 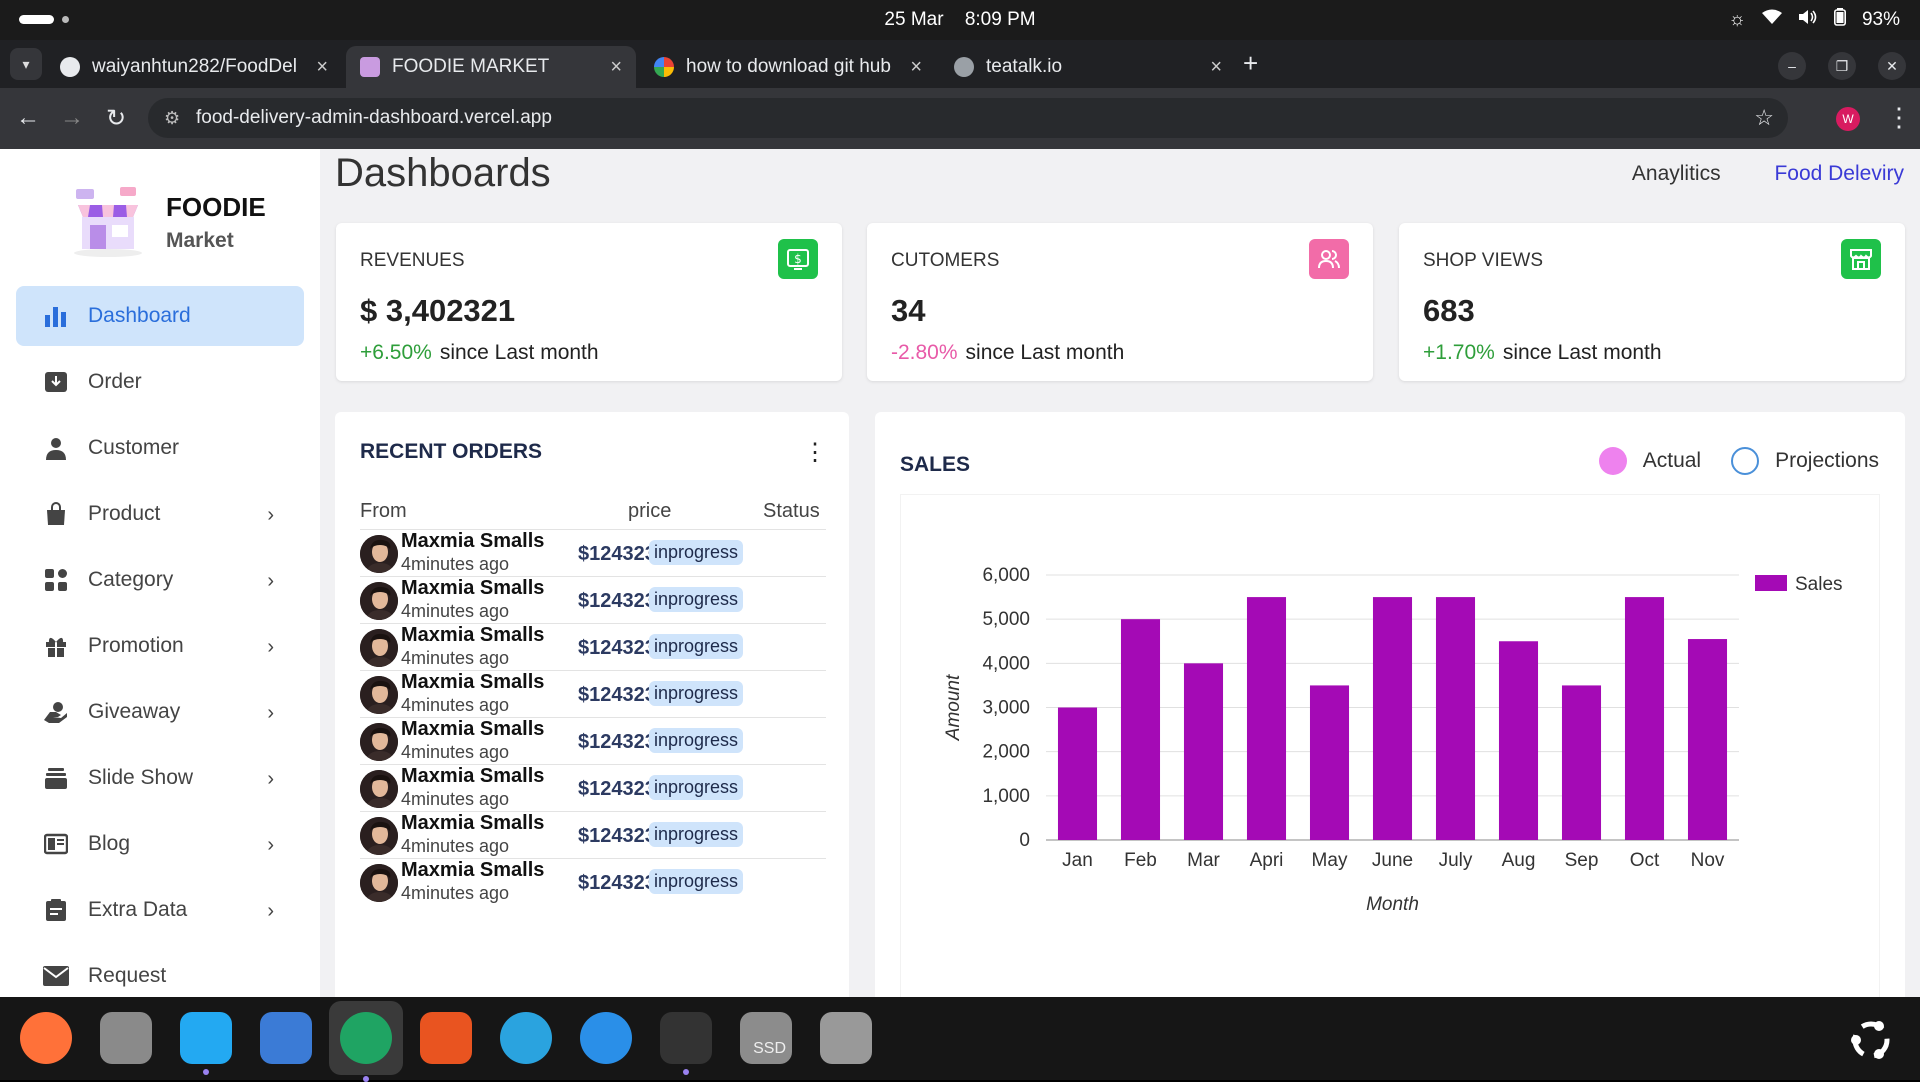 I want to click on restore-icon: ❐, so click(x=1842, y=66).